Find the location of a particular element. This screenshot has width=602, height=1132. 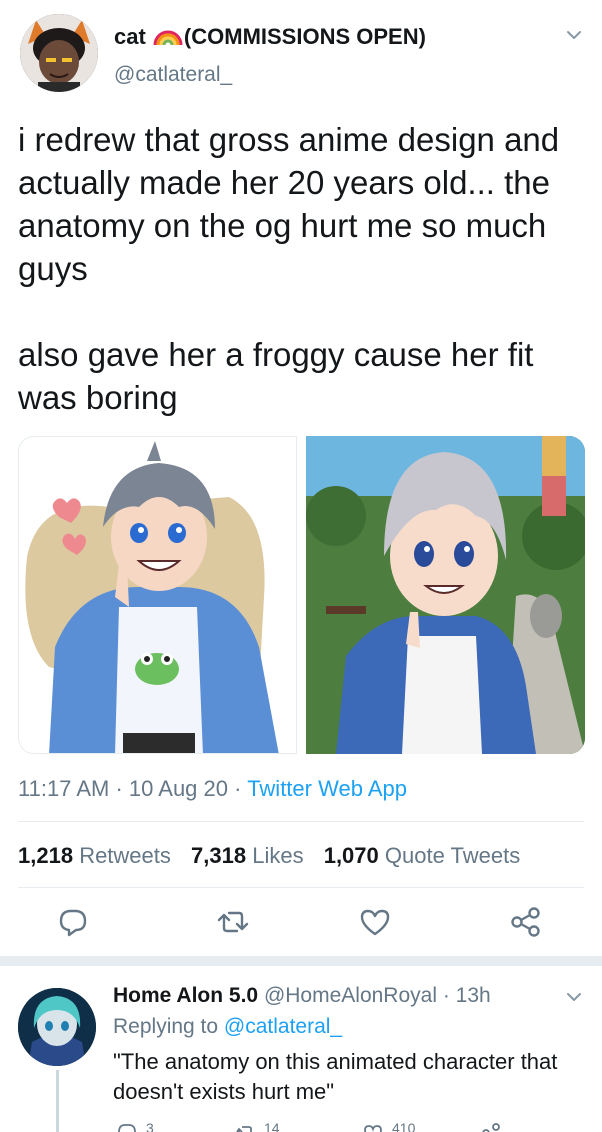

quotes-stat: 1,070 Quote Tweets is located at coordinates (422, 855).